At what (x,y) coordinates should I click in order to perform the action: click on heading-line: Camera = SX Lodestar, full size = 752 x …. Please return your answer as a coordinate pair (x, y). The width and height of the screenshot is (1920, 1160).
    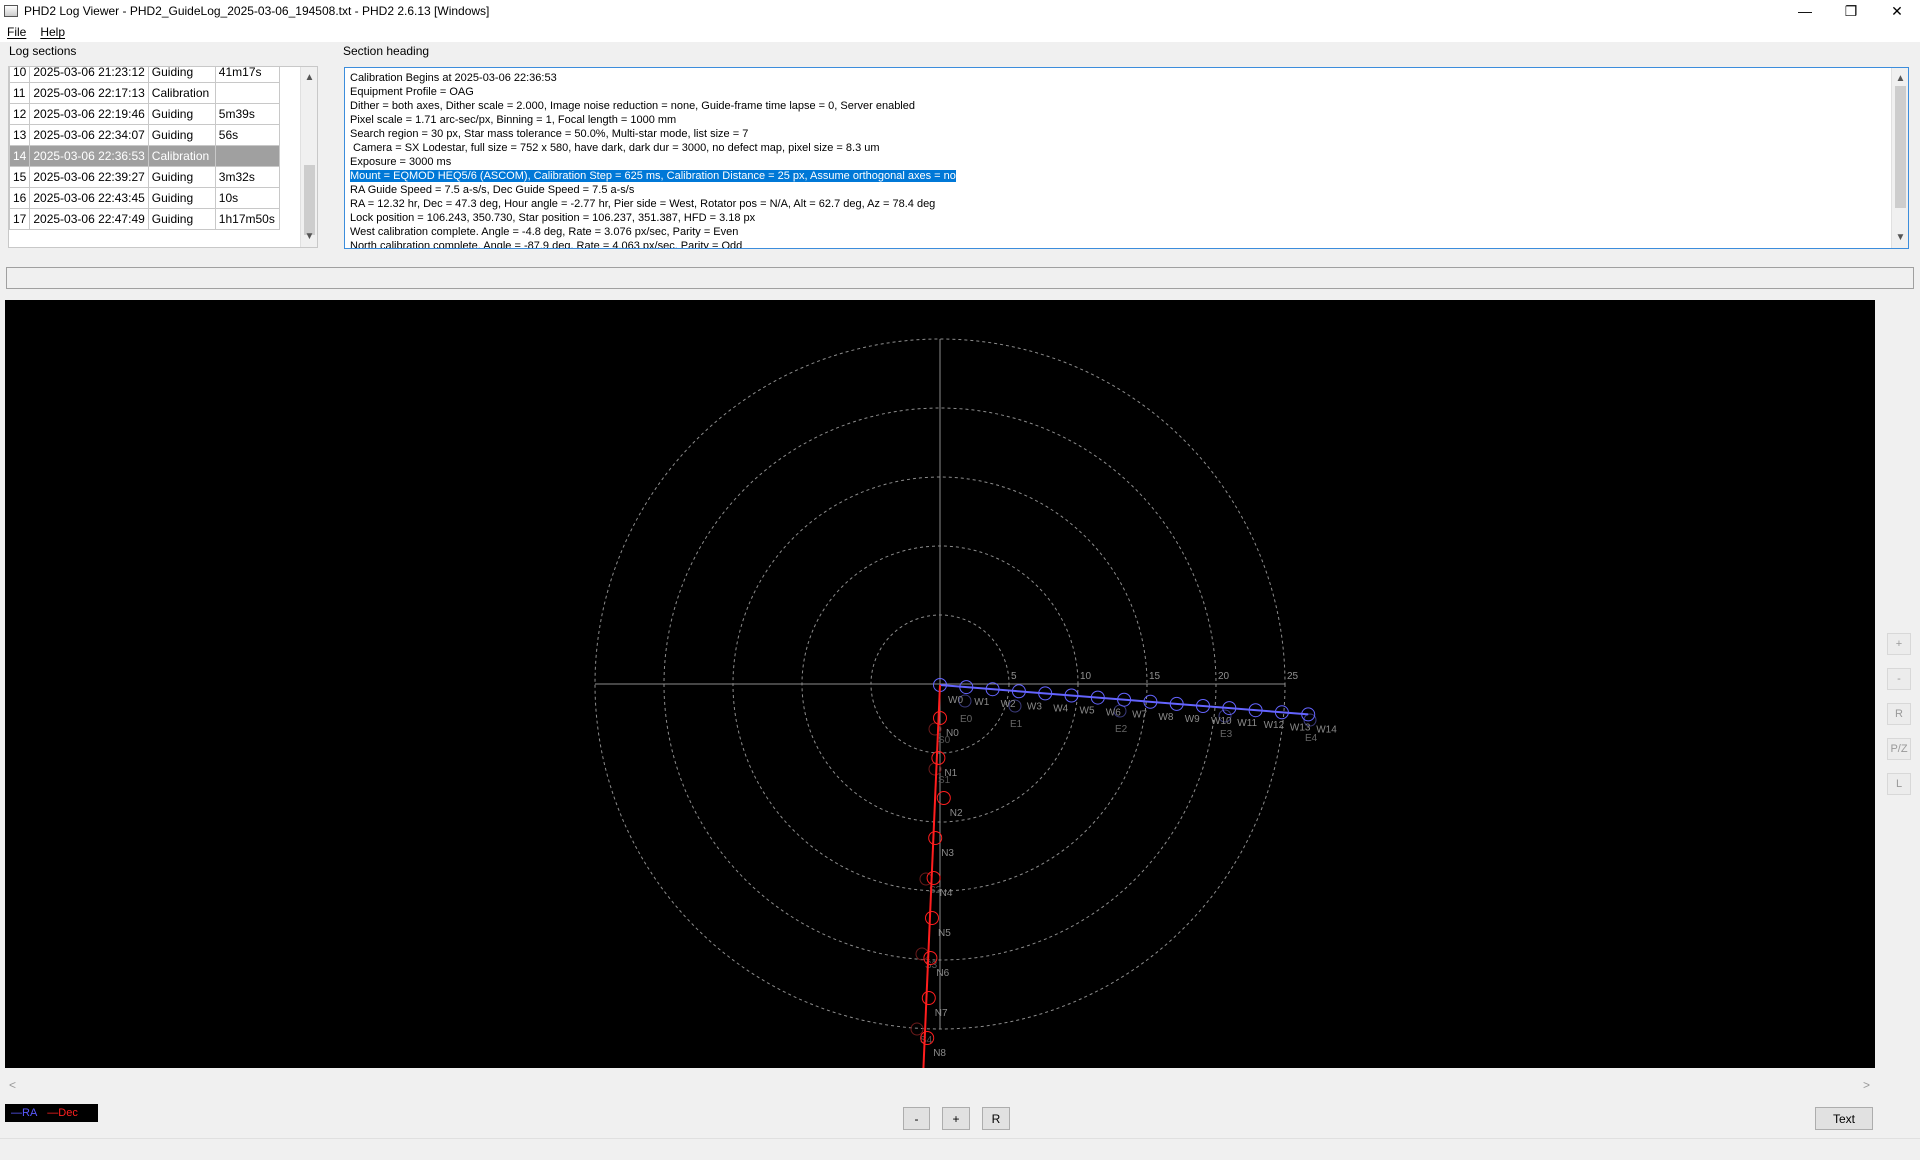
    Looking at the image, I should click on (1119, 148).